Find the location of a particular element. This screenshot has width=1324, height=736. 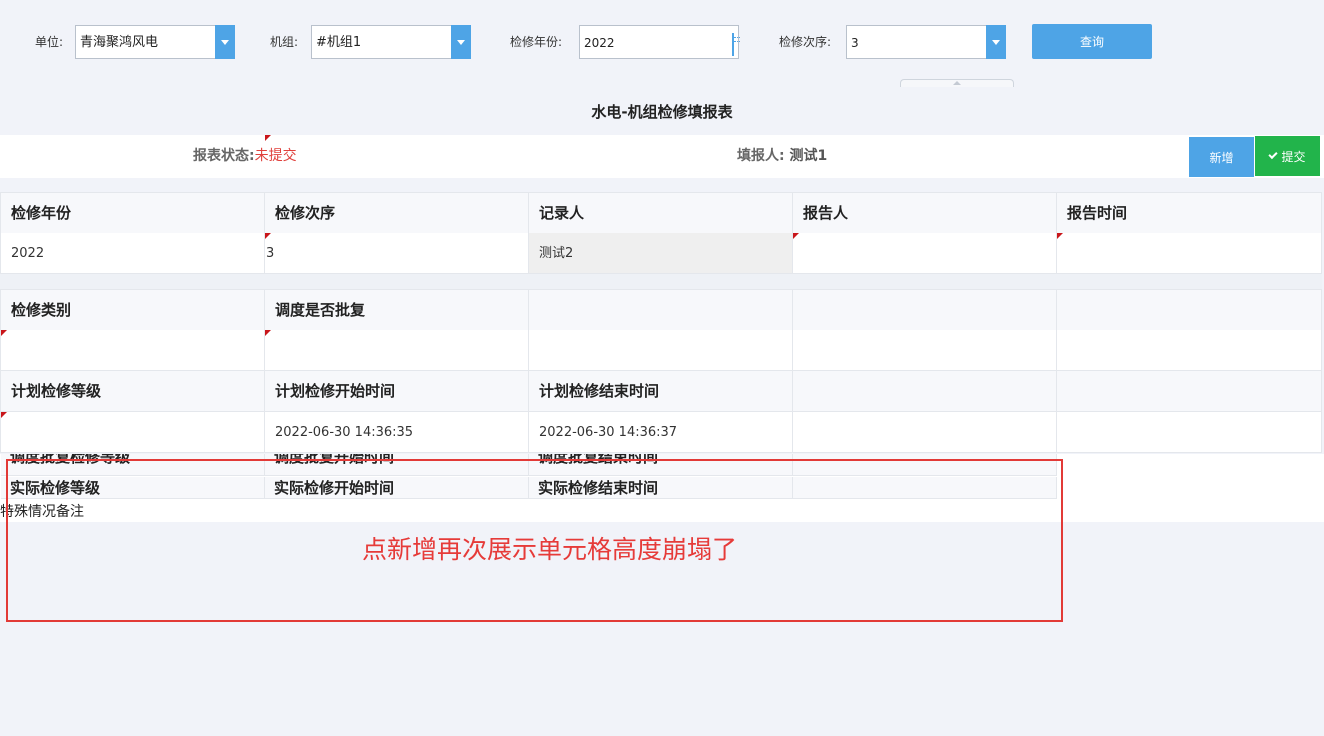

group-select: #机组1 is located at coordinates (391, 42).